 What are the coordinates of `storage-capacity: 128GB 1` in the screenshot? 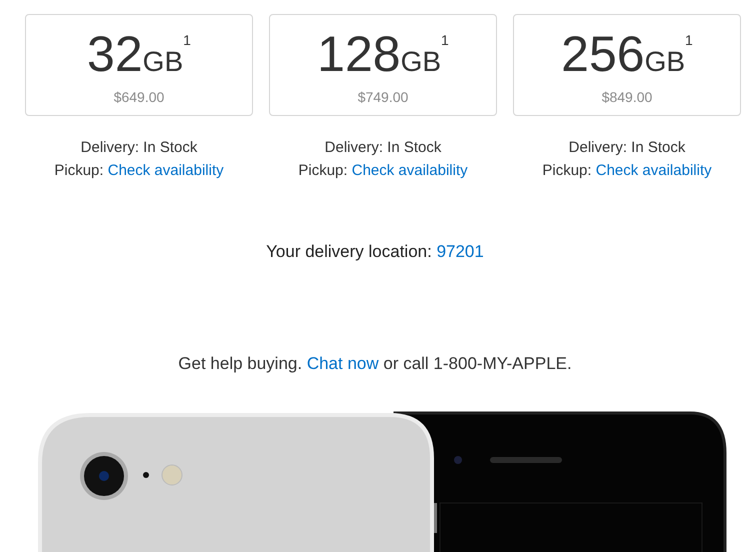 It's located at (383, 54).